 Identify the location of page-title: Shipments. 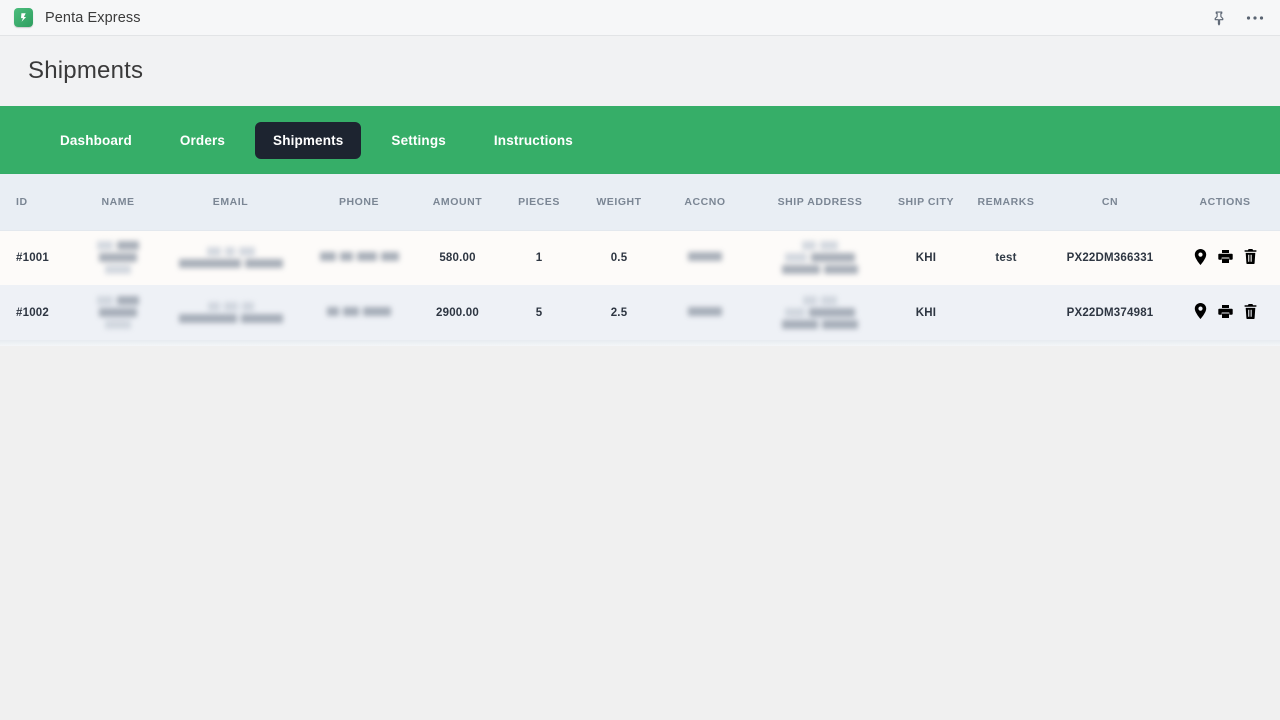
(86, 70).